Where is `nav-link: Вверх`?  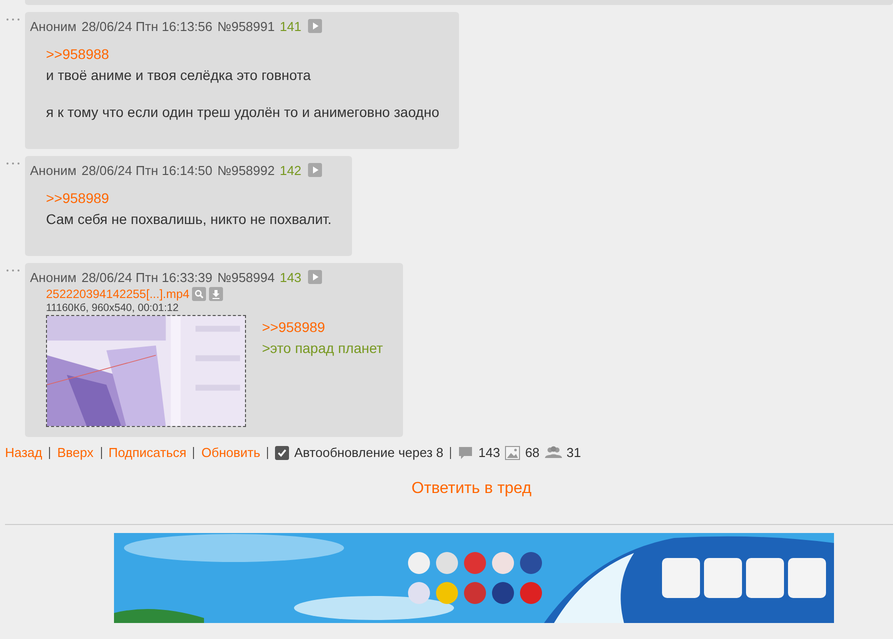
nav-link: Вверх is located at coordinates (75, 452).